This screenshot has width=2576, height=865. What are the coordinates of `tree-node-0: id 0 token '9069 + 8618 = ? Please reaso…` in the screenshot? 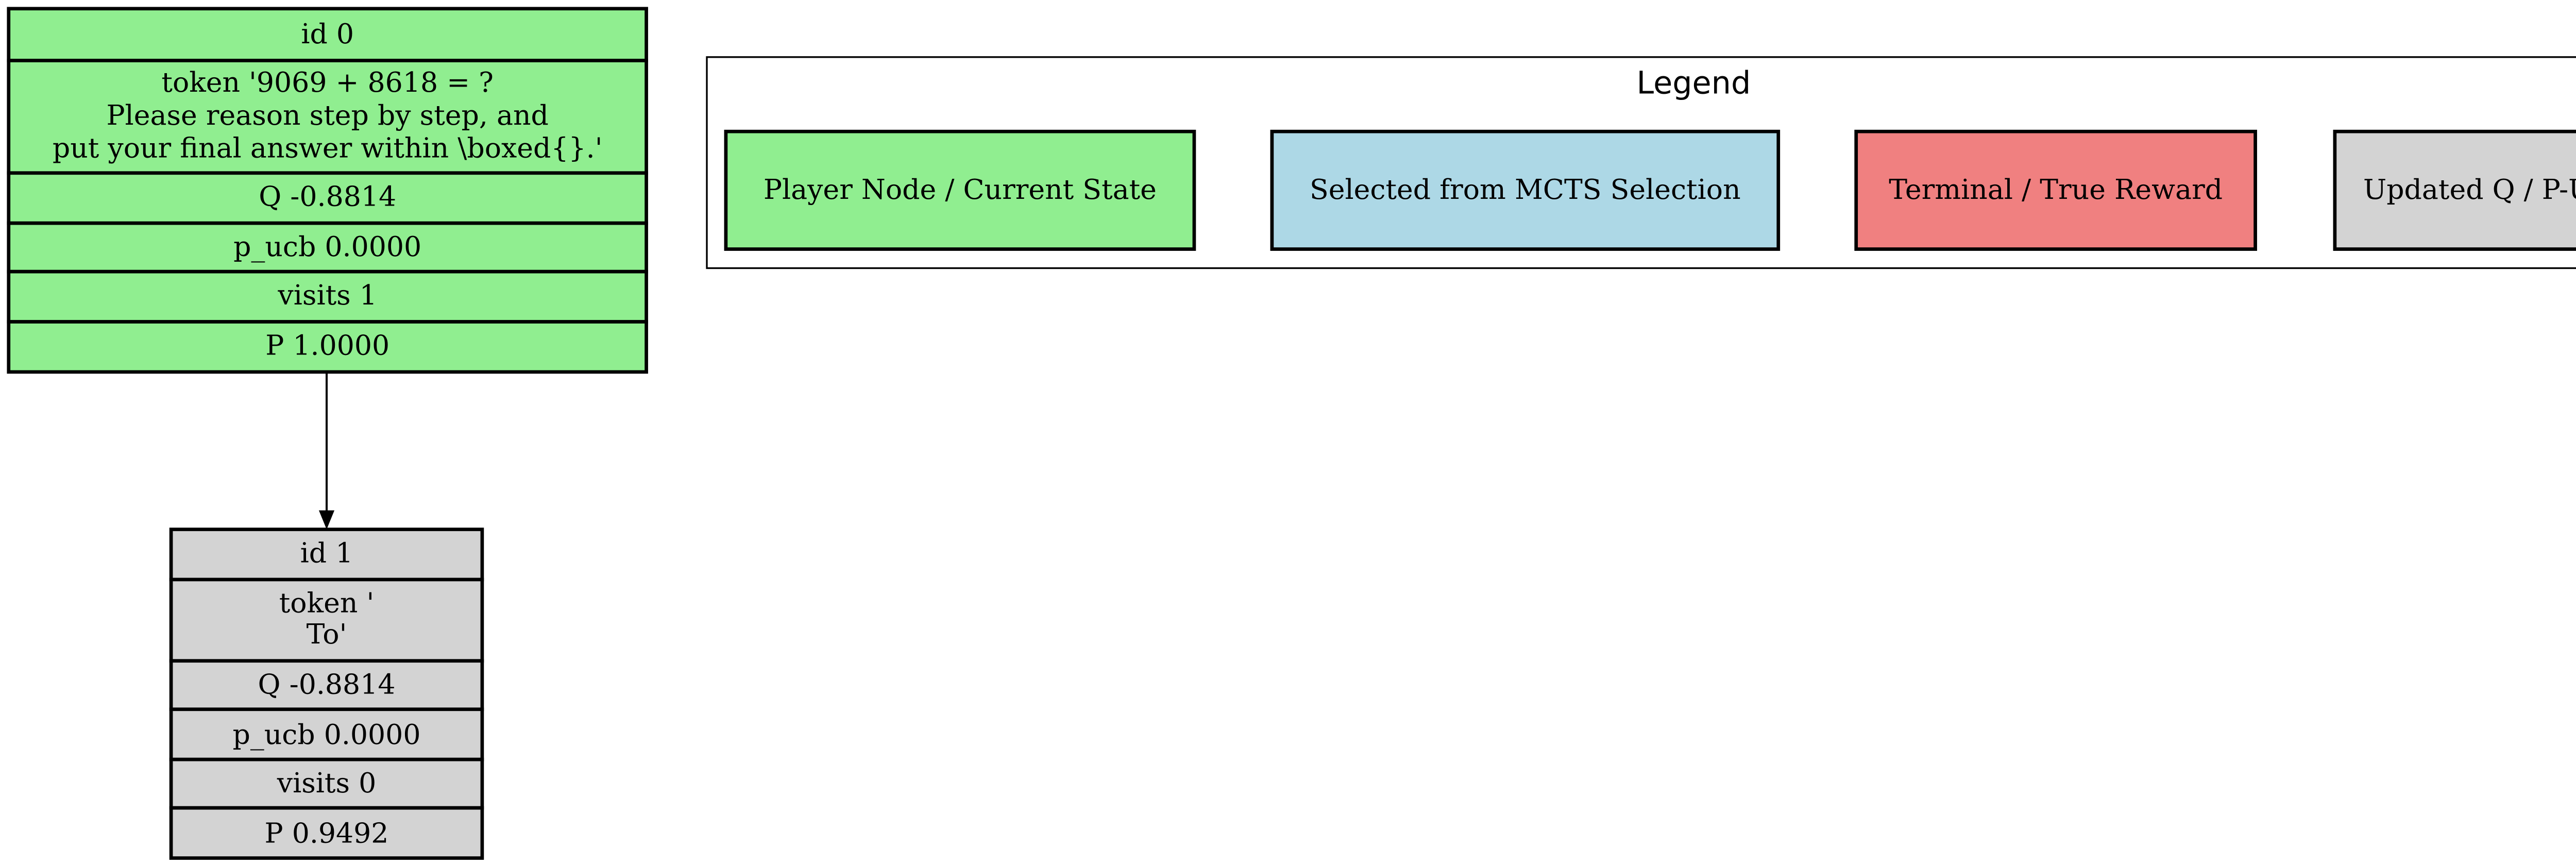 It's located at (327, 191).